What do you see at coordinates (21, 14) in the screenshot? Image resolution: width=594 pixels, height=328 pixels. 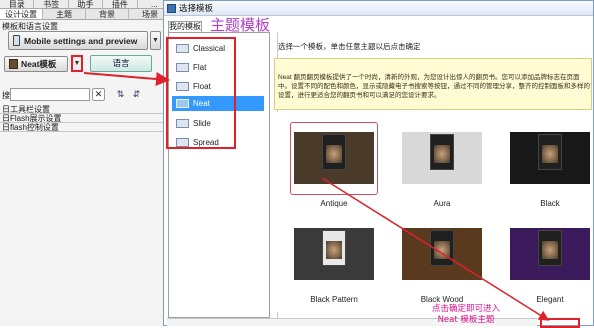 I see `tab-design-settings: 设计设置` at bounding box center [21, 14].